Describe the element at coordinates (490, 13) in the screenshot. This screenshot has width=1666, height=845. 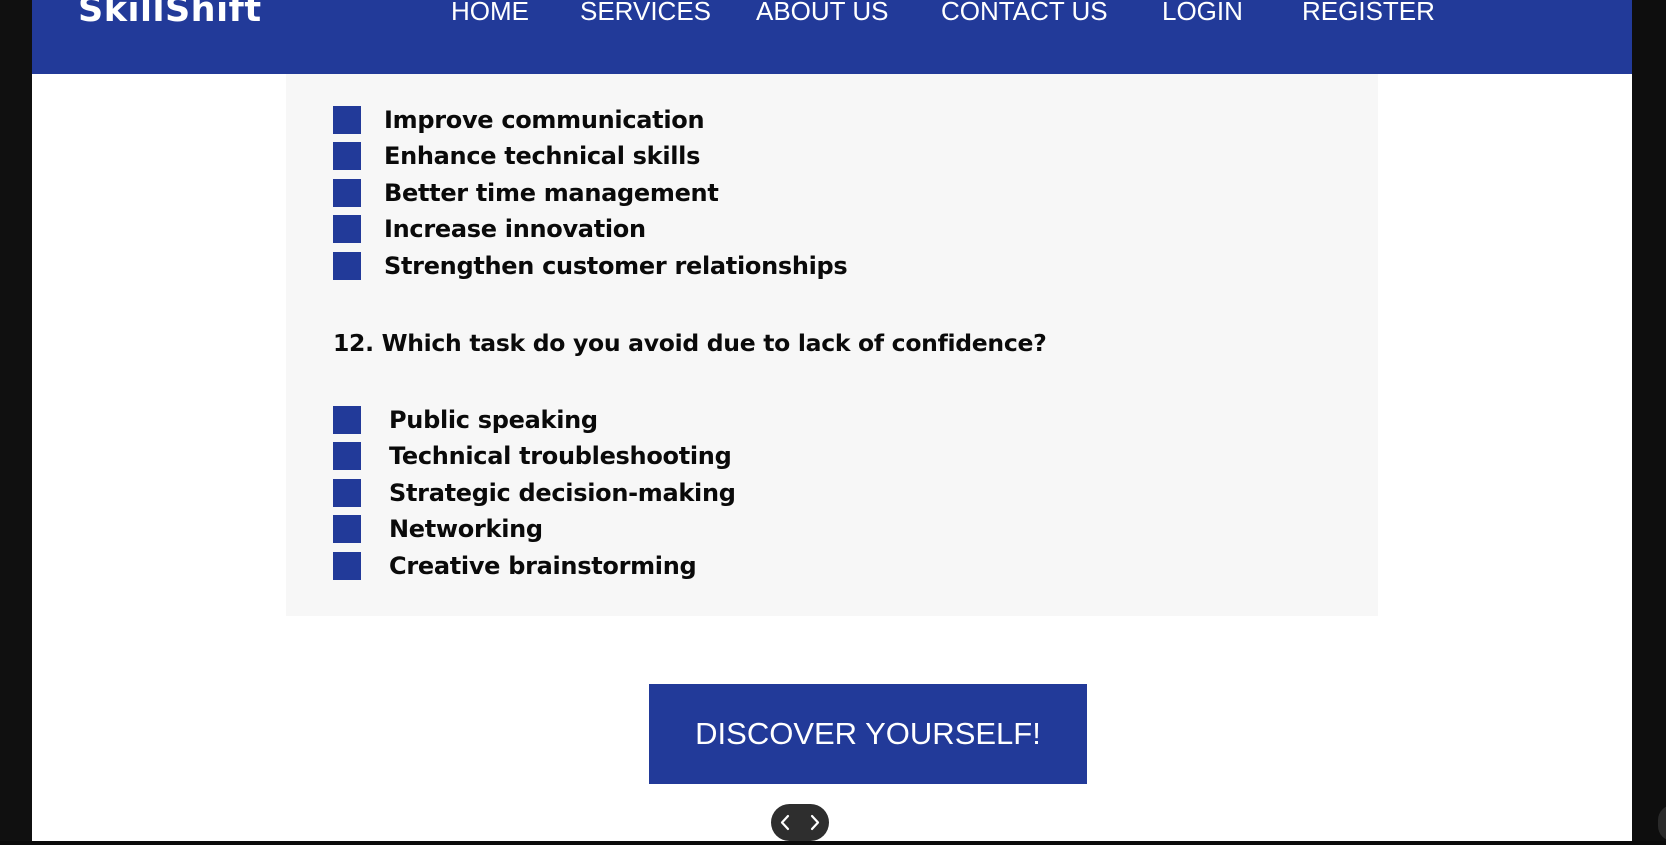
I see `nav-home: HOME` at that location.